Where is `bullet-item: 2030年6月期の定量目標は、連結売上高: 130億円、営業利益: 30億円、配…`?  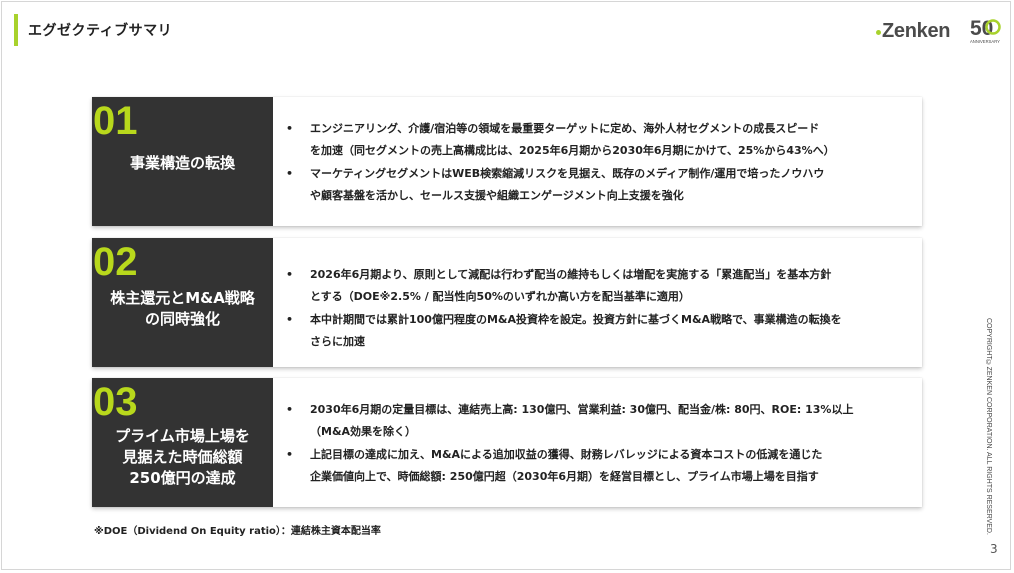
bullet-item: 2030年6月期の定量目標は、連結売上高: 130億円、営業利益: 30億円、配… is located at coordinates (596, 421).